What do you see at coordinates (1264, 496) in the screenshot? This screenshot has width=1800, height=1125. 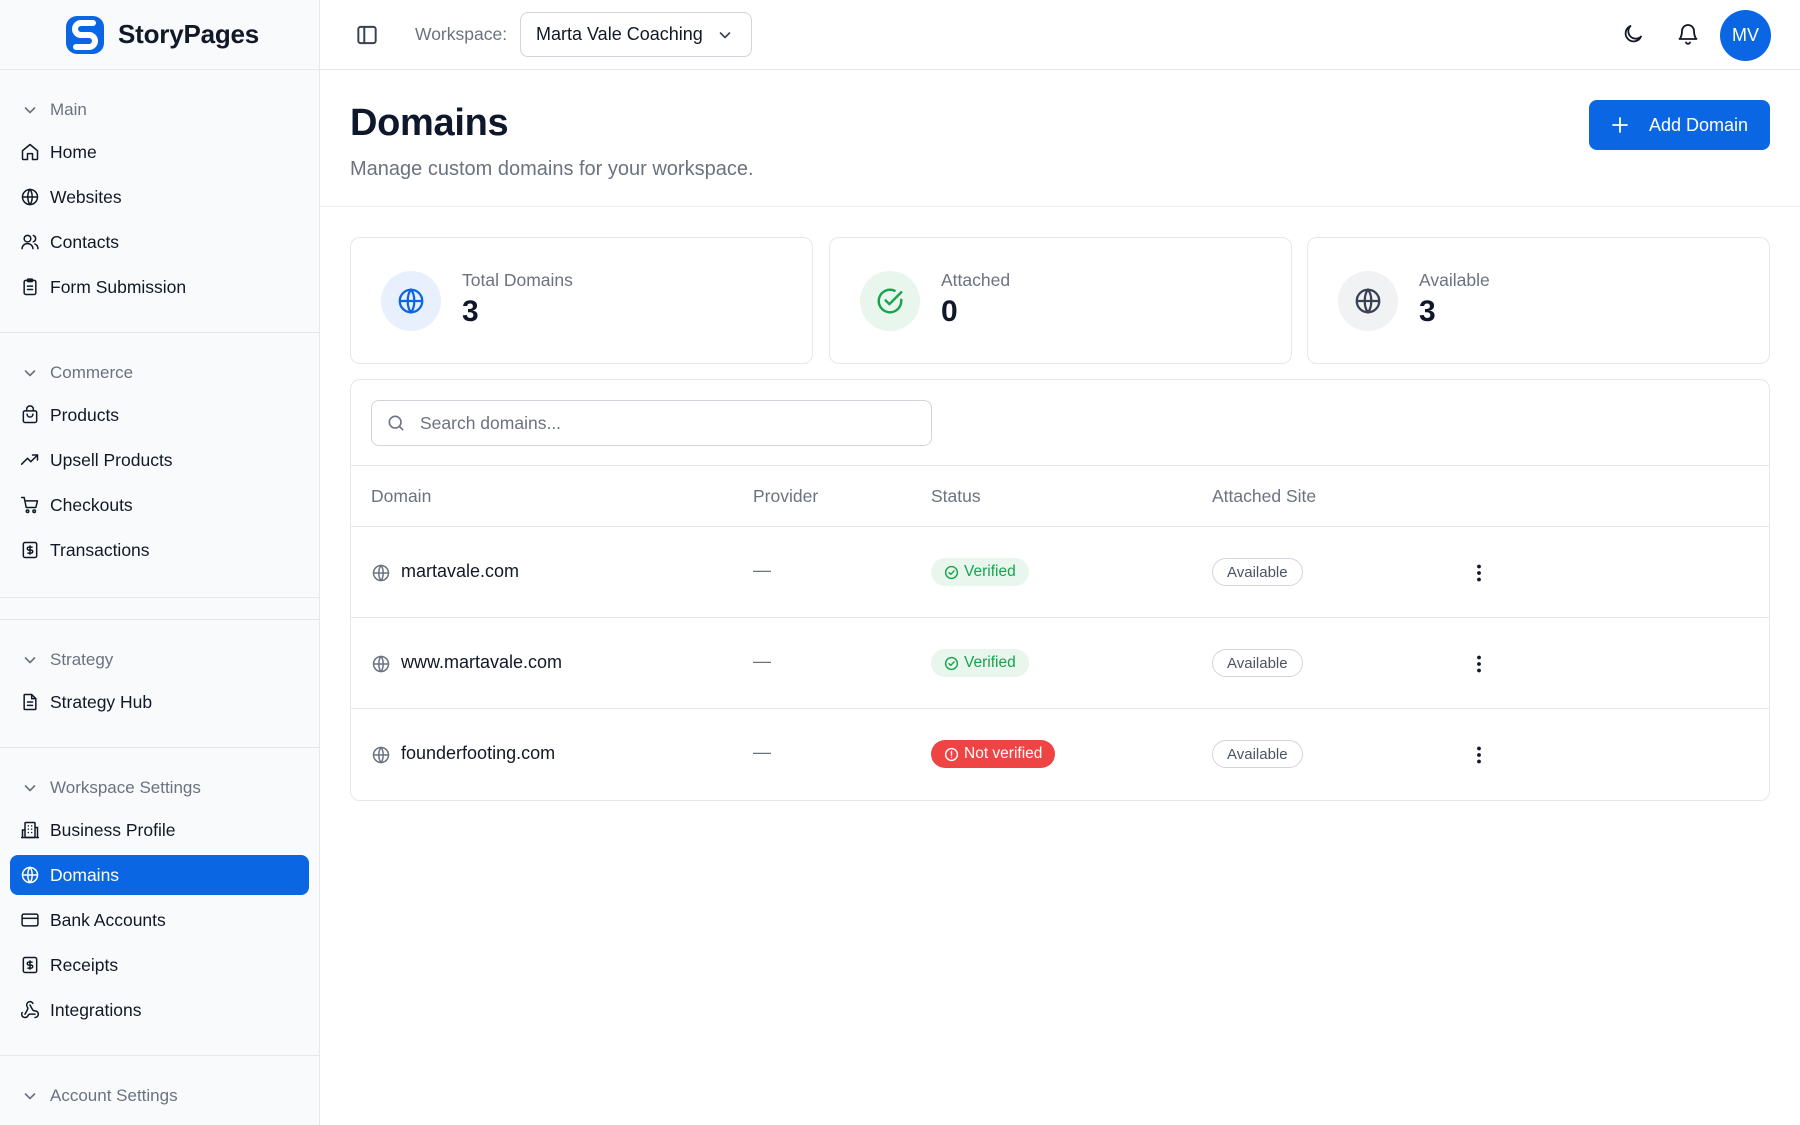 I see `column-header-attached-site: Attached Site` at bounding box center [1264, 496].